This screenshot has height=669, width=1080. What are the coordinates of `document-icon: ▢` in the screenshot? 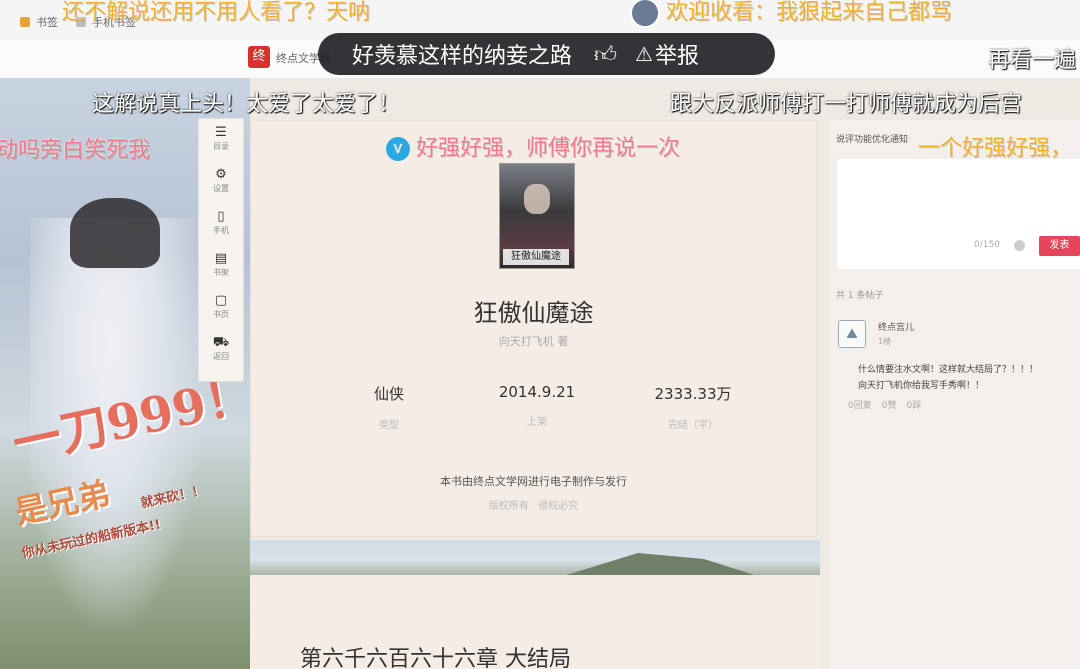 It's located at (221, 300).